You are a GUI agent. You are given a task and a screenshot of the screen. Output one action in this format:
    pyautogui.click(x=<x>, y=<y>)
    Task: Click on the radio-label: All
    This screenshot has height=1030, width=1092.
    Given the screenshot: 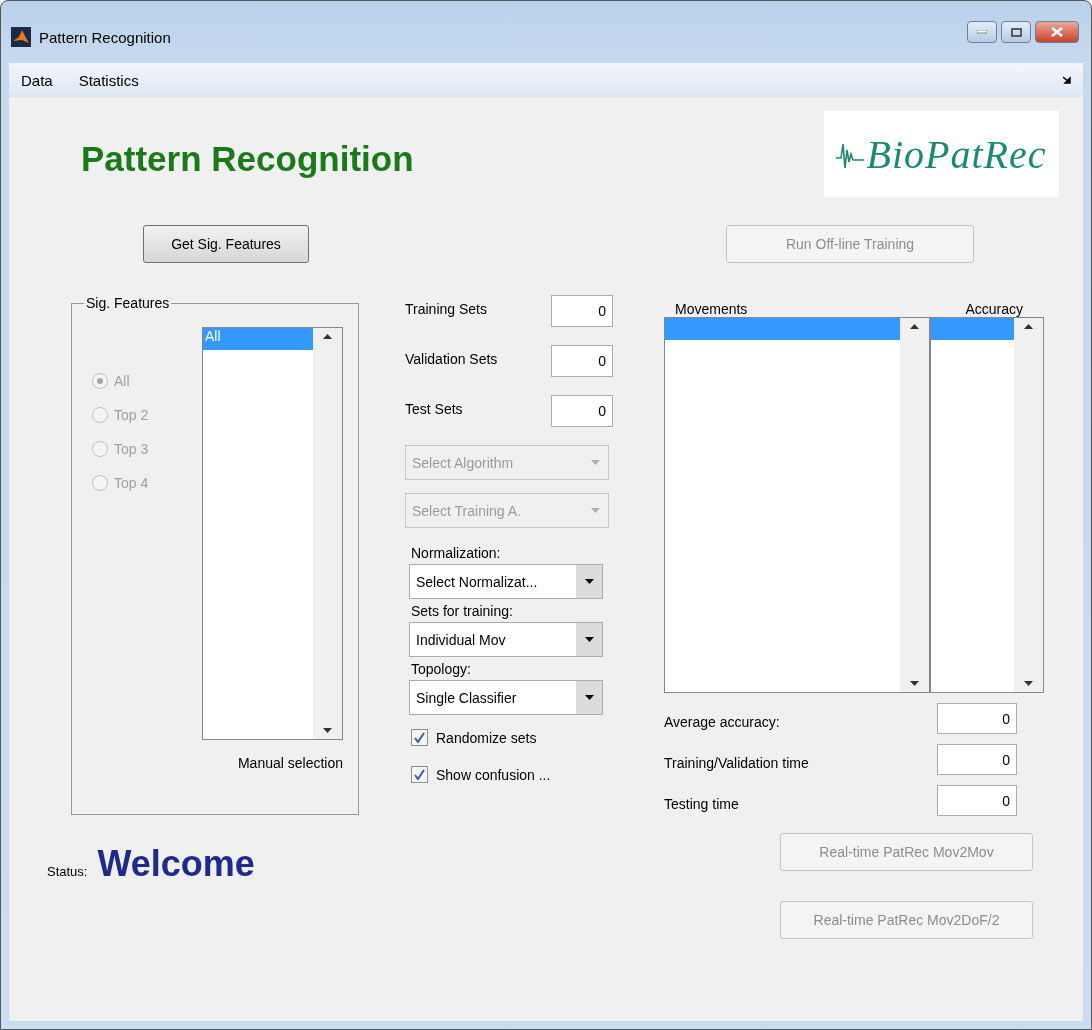 What is the action you would take?
    pyautogui.click(x=122, y=381)
    